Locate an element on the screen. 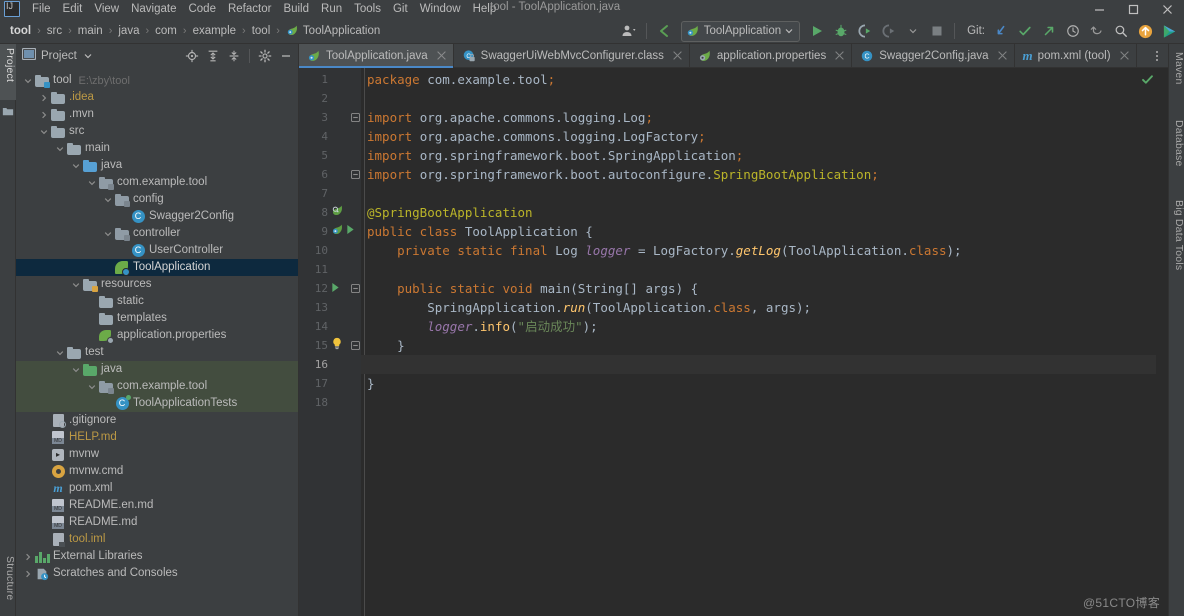 The width and height of the screenshot is (1184, 616). tree-node-external-libraries: External Libraries is located at coordinates (157, 556).